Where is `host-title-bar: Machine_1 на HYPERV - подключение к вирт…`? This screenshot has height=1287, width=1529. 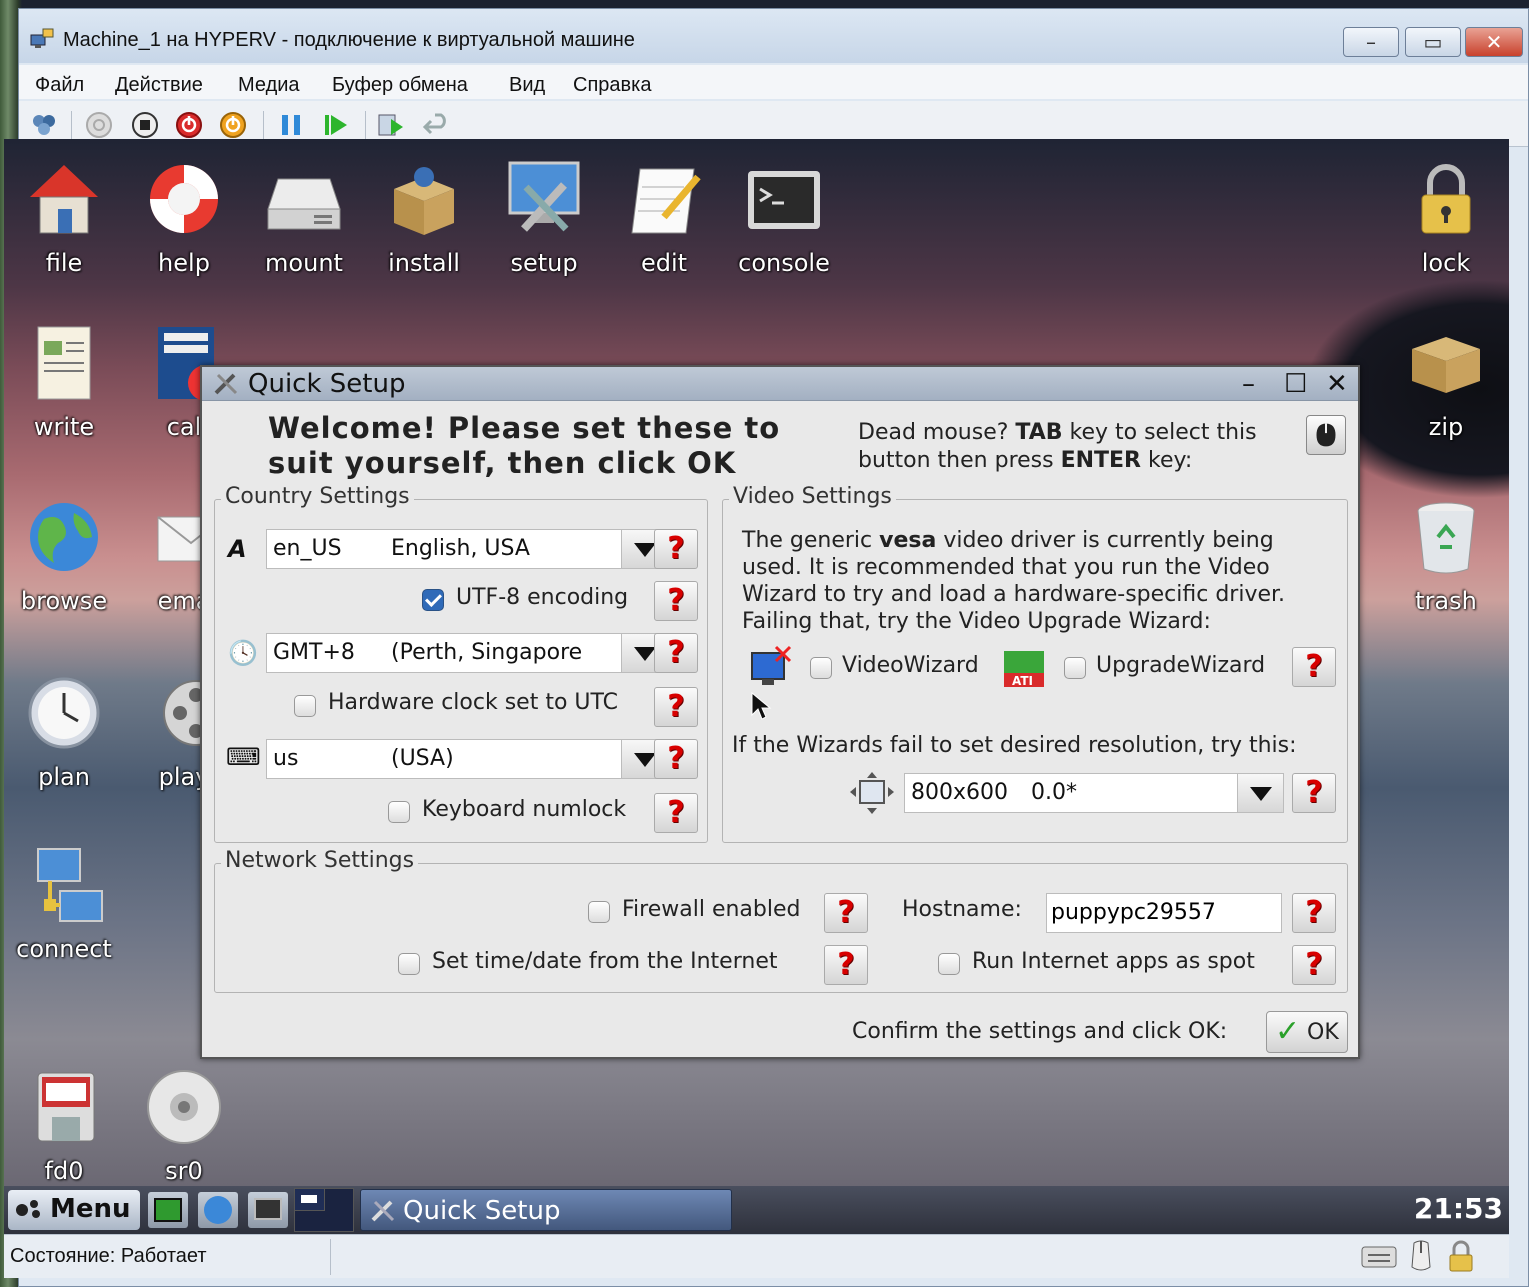 host-title-bar: Machine_1 на HYPERV - подключение к вирт… is located at coordinates (773, 36).